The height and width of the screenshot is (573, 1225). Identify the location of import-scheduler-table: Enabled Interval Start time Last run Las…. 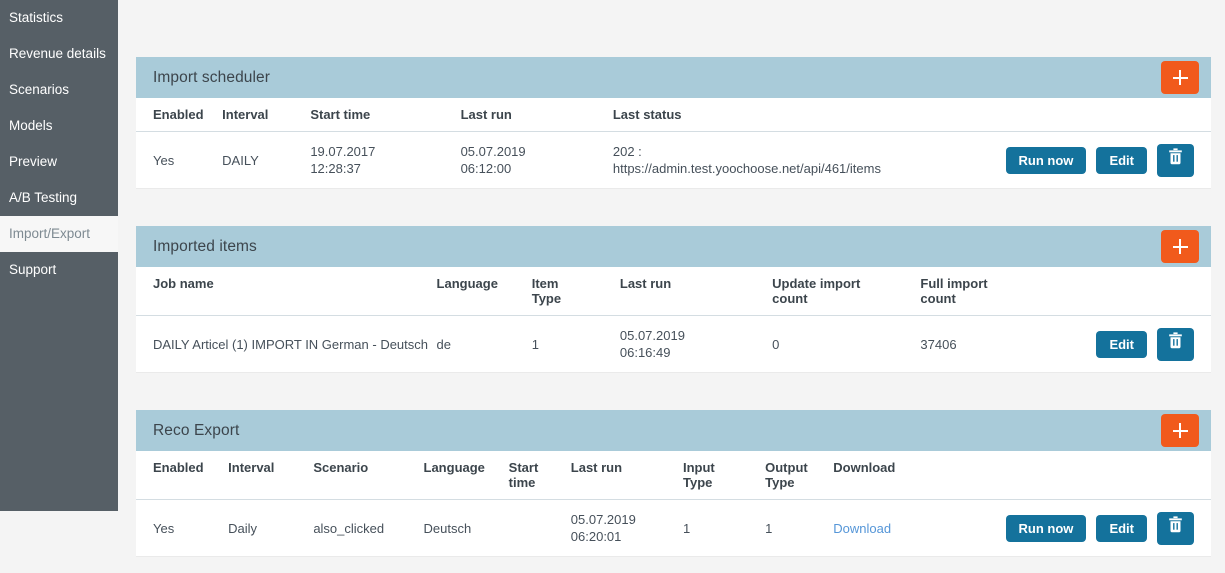
(673, 143).